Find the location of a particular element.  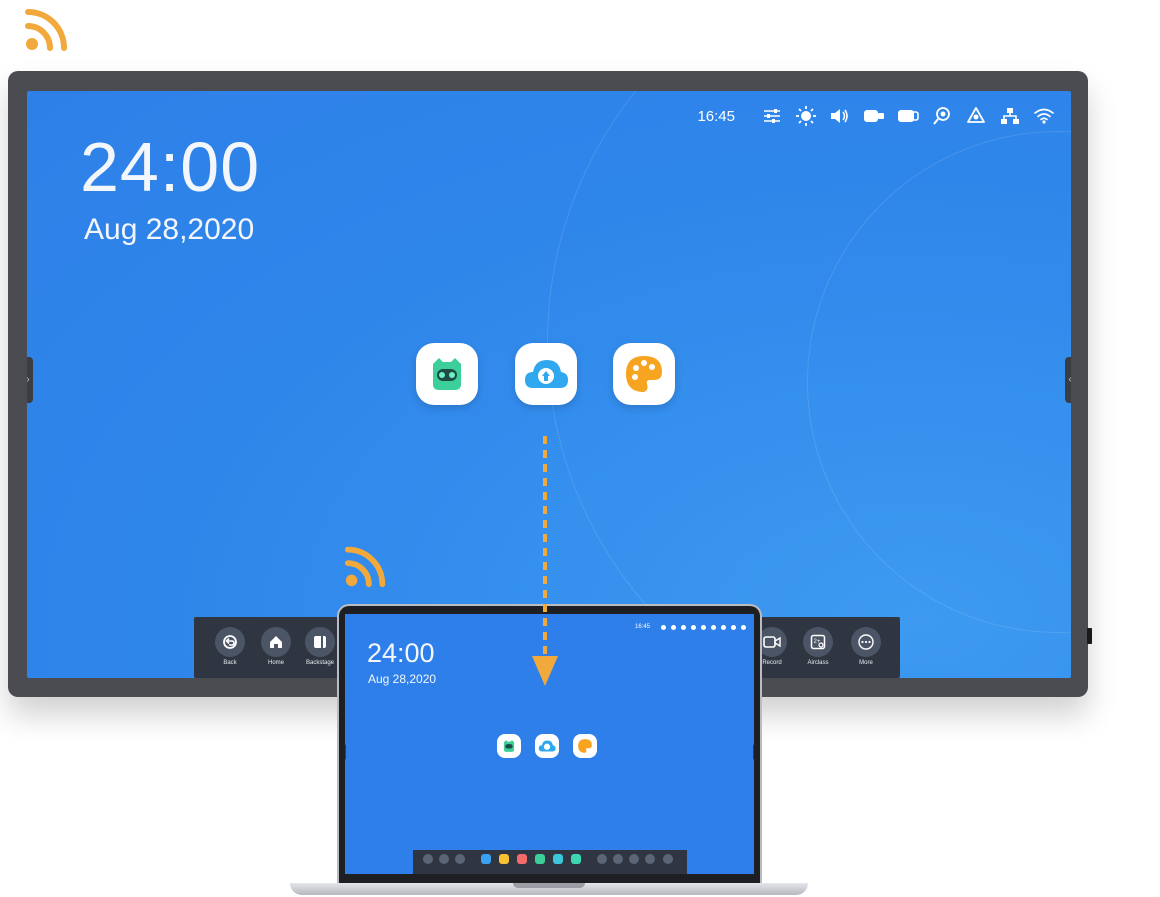

brightness-icon is located at coordinates (806, 116).